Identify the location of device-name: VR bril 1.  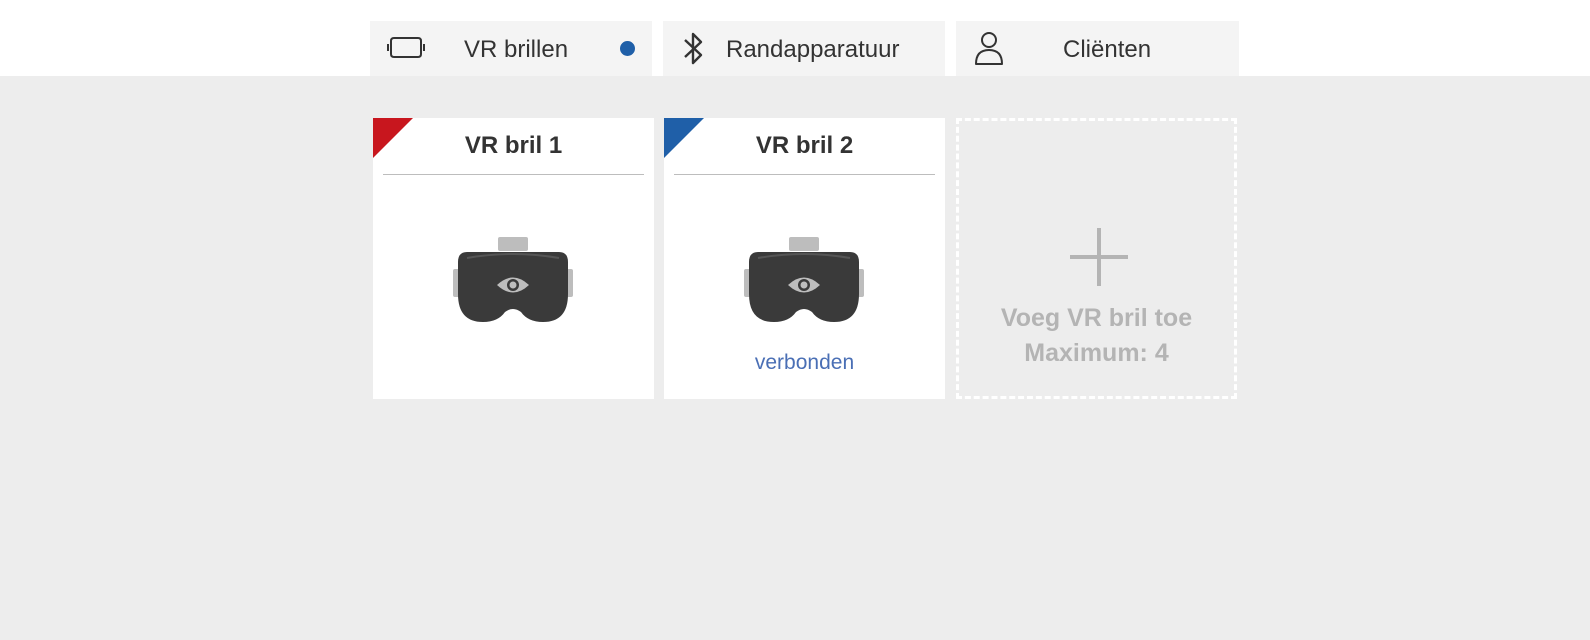
(513, 145).